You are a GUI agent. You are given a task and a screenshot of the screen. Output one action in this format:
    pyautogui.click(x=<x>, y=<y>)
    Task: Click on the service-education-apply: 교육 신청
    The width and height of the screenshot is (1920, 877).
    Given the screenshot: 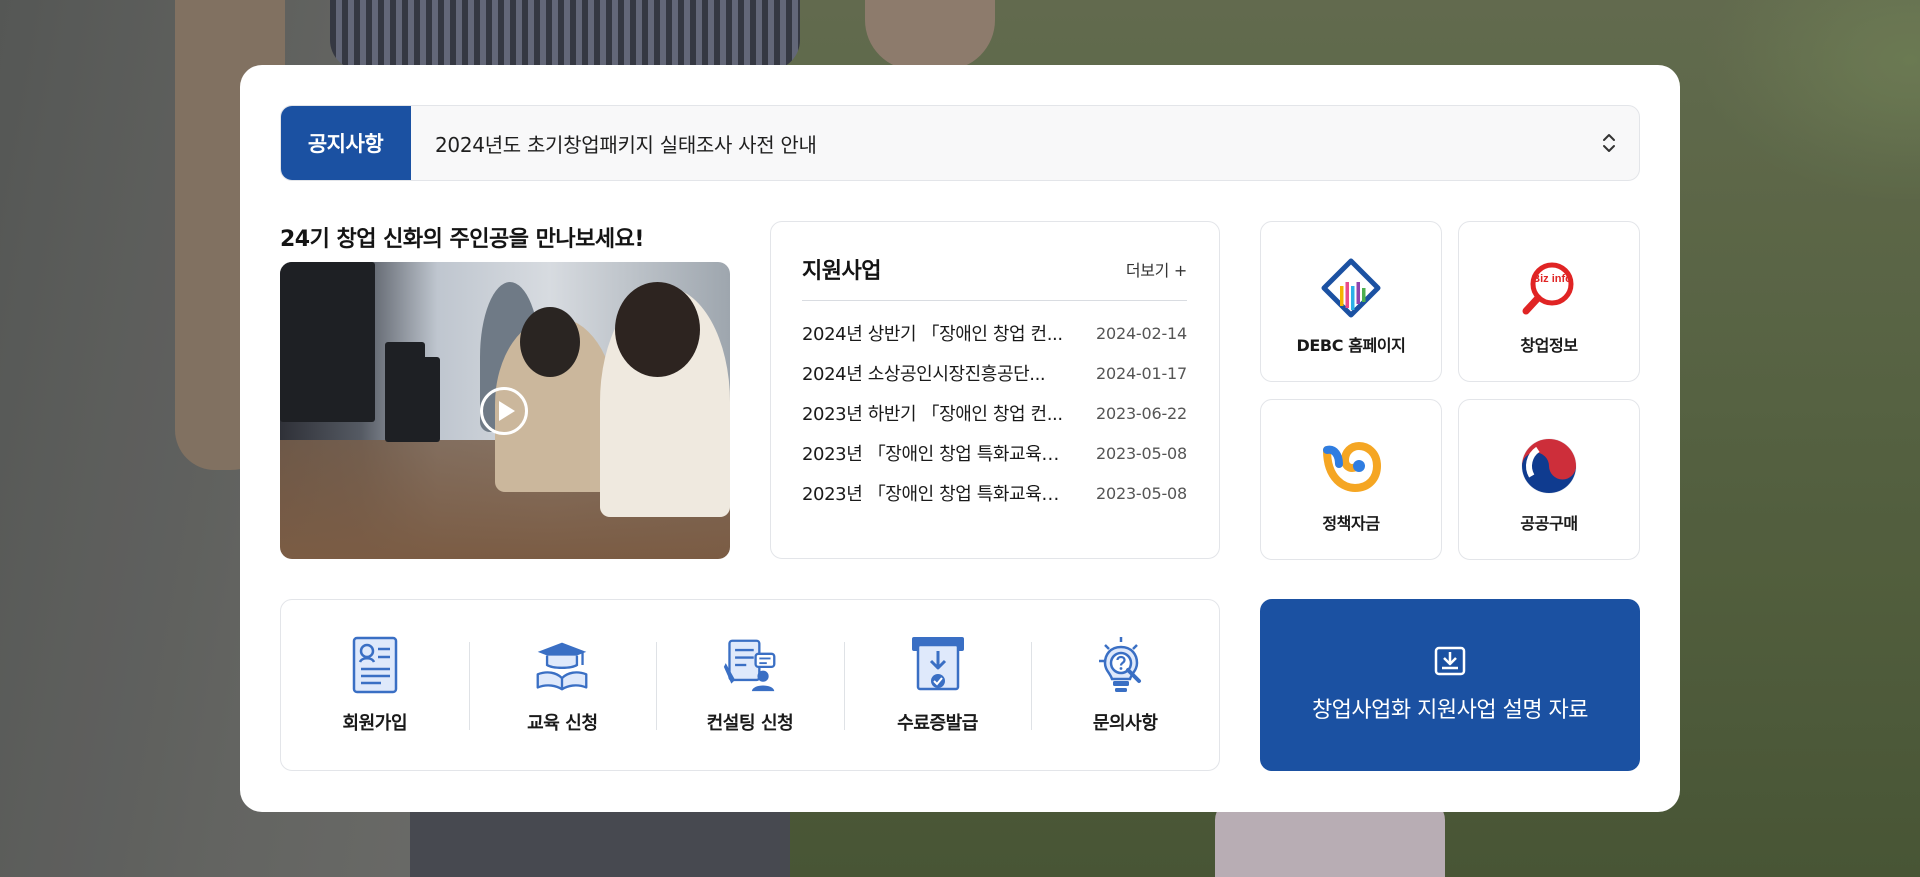 What is the action you would take?
    pyautogui.click(x=562, y=685)
    